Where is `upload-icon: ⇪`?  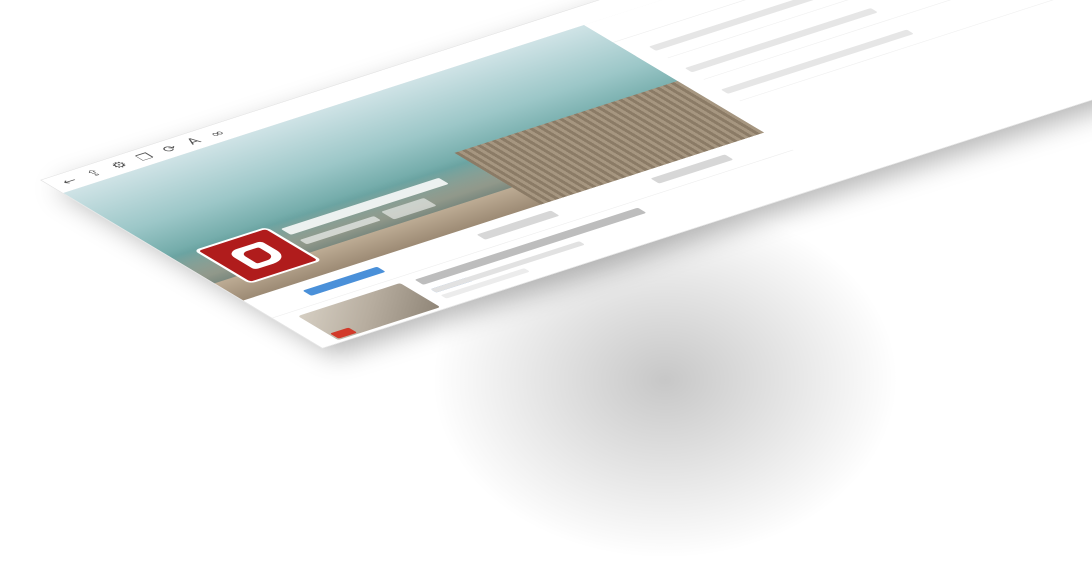
upload-icon: ⇪ is located at coordinates (94, 173).